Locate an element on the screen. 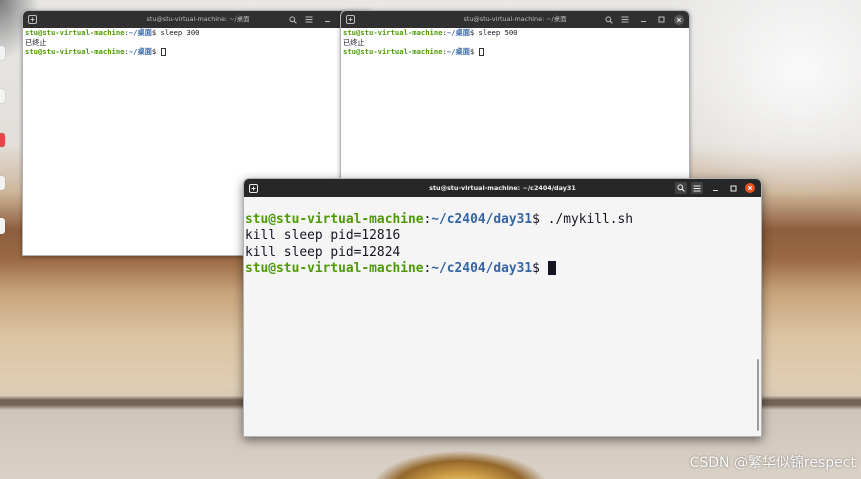  prompt-line: stu@stu-virtual-machine:~/桌面$ sleep 500 is located at coordinates (516, 33).